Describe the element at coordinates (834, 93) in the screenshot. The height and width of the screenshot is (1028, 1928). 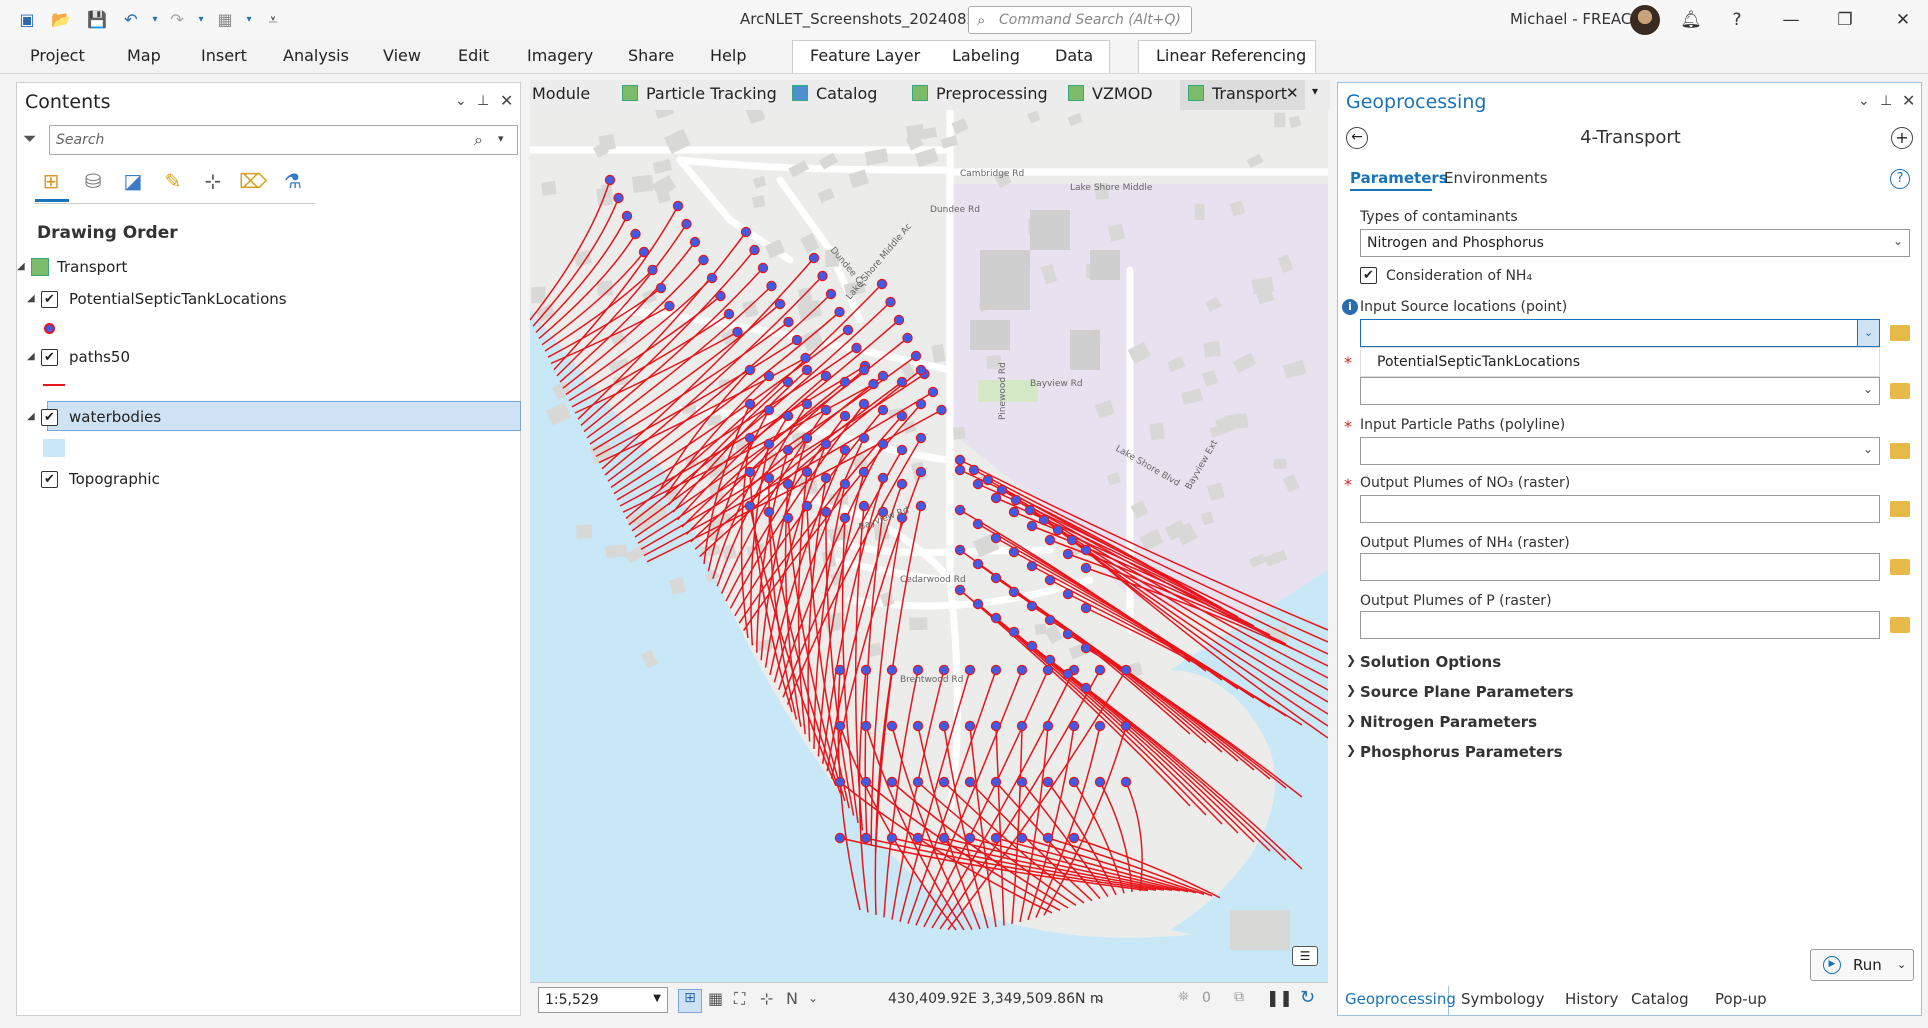
I see `tab-catalog: Catalog` at that location.